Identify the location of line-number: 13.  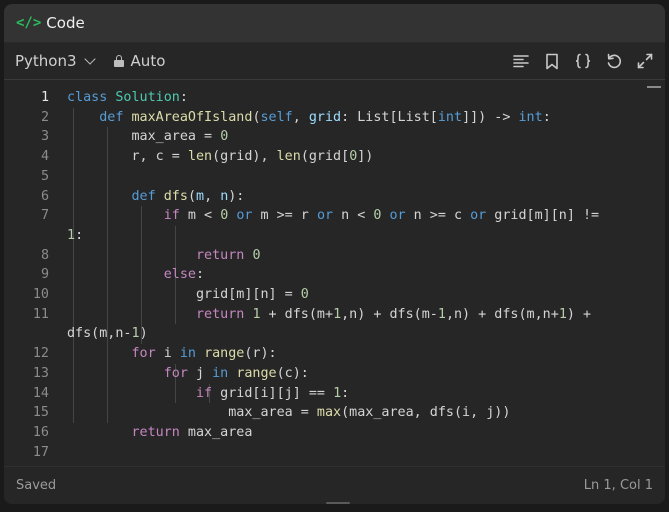
(40, 373).